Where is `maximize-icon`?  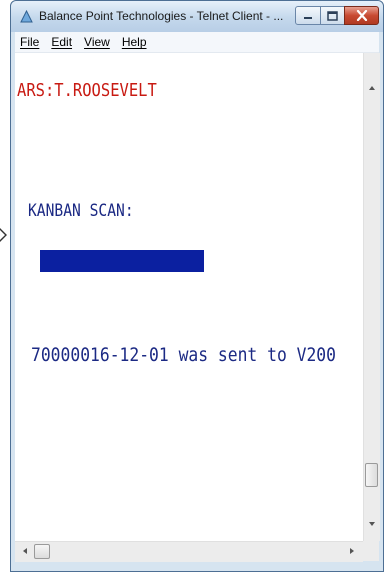
maximize-icon is located at coordinates (332, 15).